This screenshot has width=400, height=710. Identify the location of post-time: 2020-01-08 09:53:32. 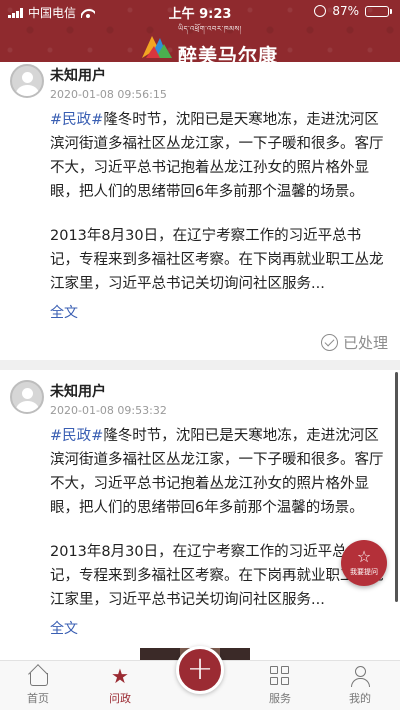
(108, 410).